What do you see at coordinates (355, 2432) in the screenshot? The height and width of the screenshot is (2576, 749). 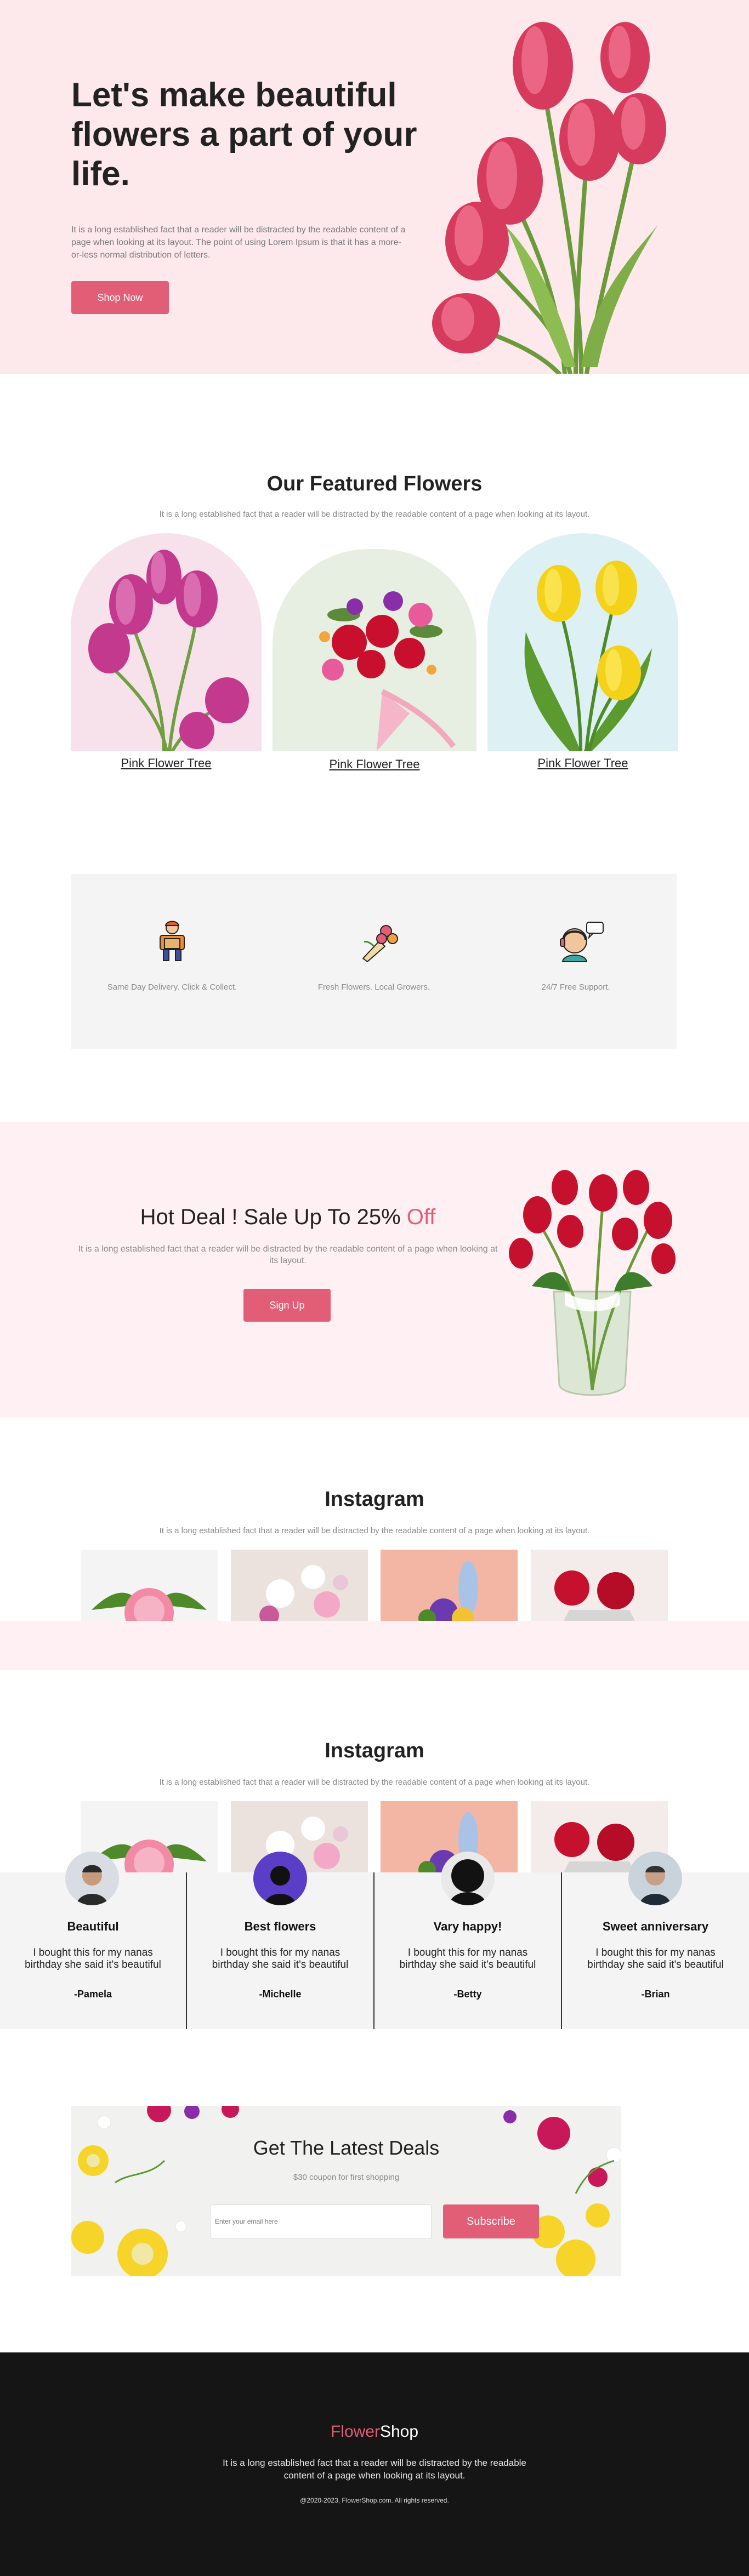 I see `footer-brand-accent: Flower` at bounding box center [355, 2432].